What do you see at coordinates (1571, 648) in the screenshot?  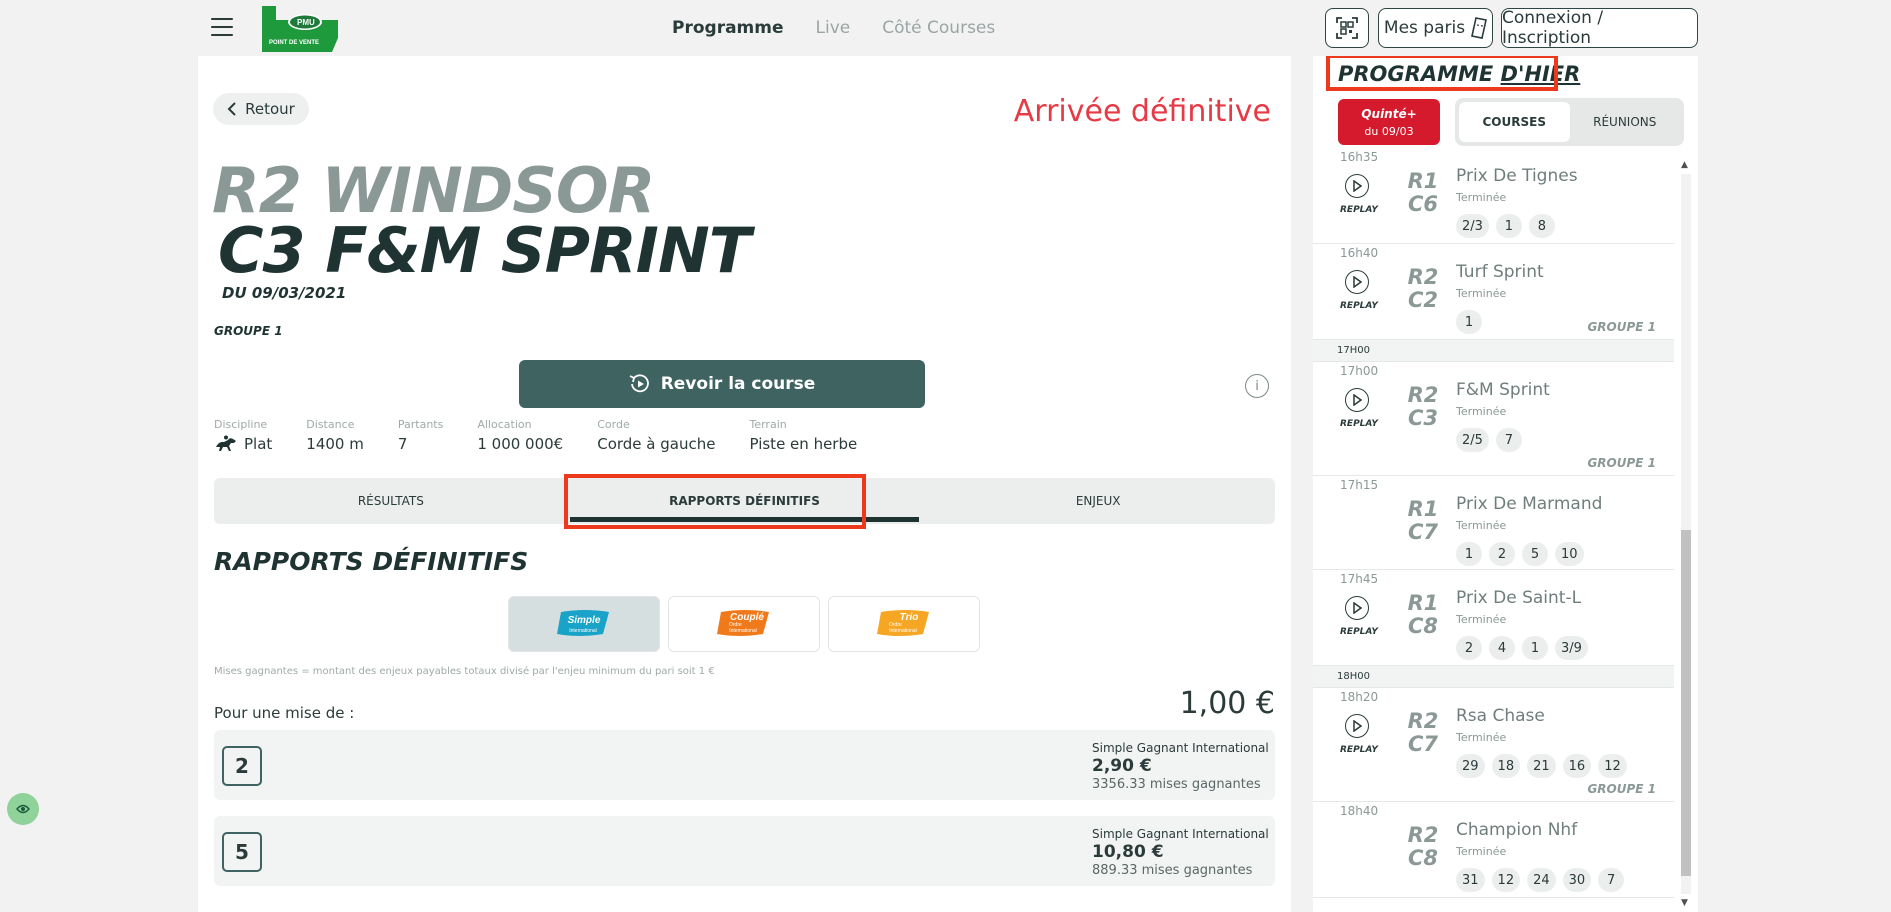 I see `arrival-number: 3/9` at bounding box center [1571, 648].